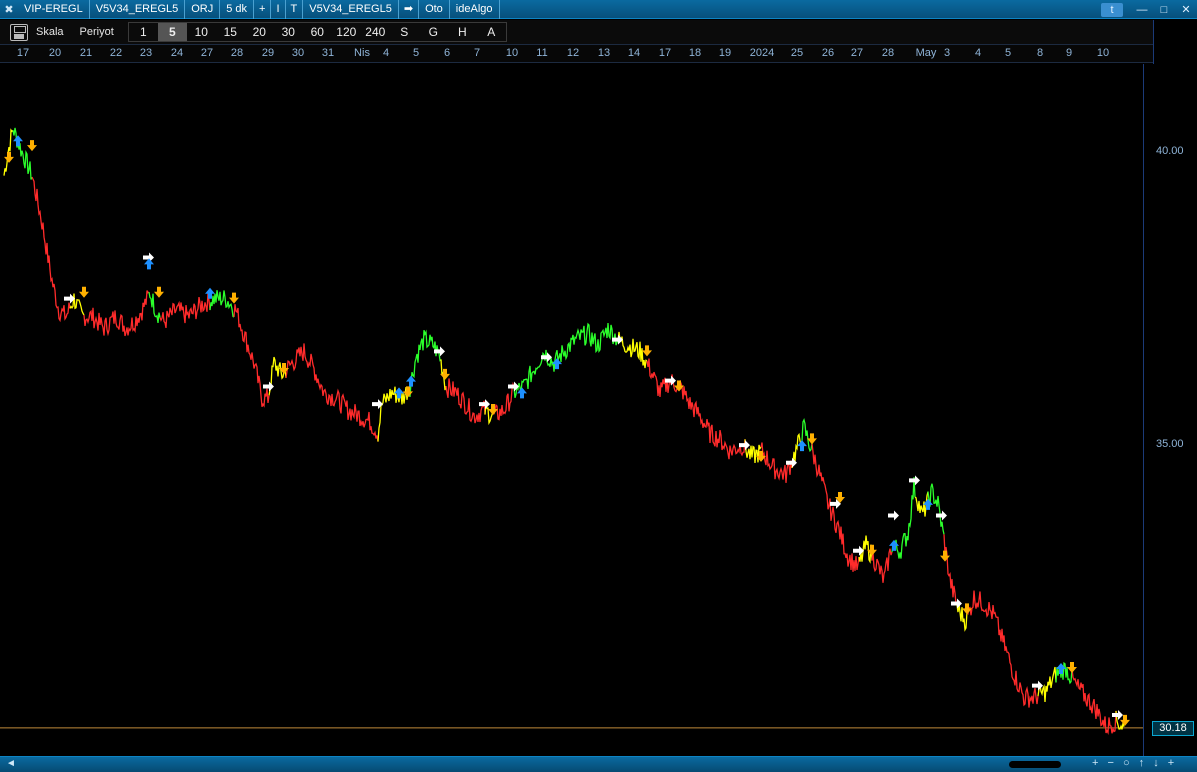  Describe the element at coordinates (298, 53) in the screenshot. I see `date-label: 30` at that location.